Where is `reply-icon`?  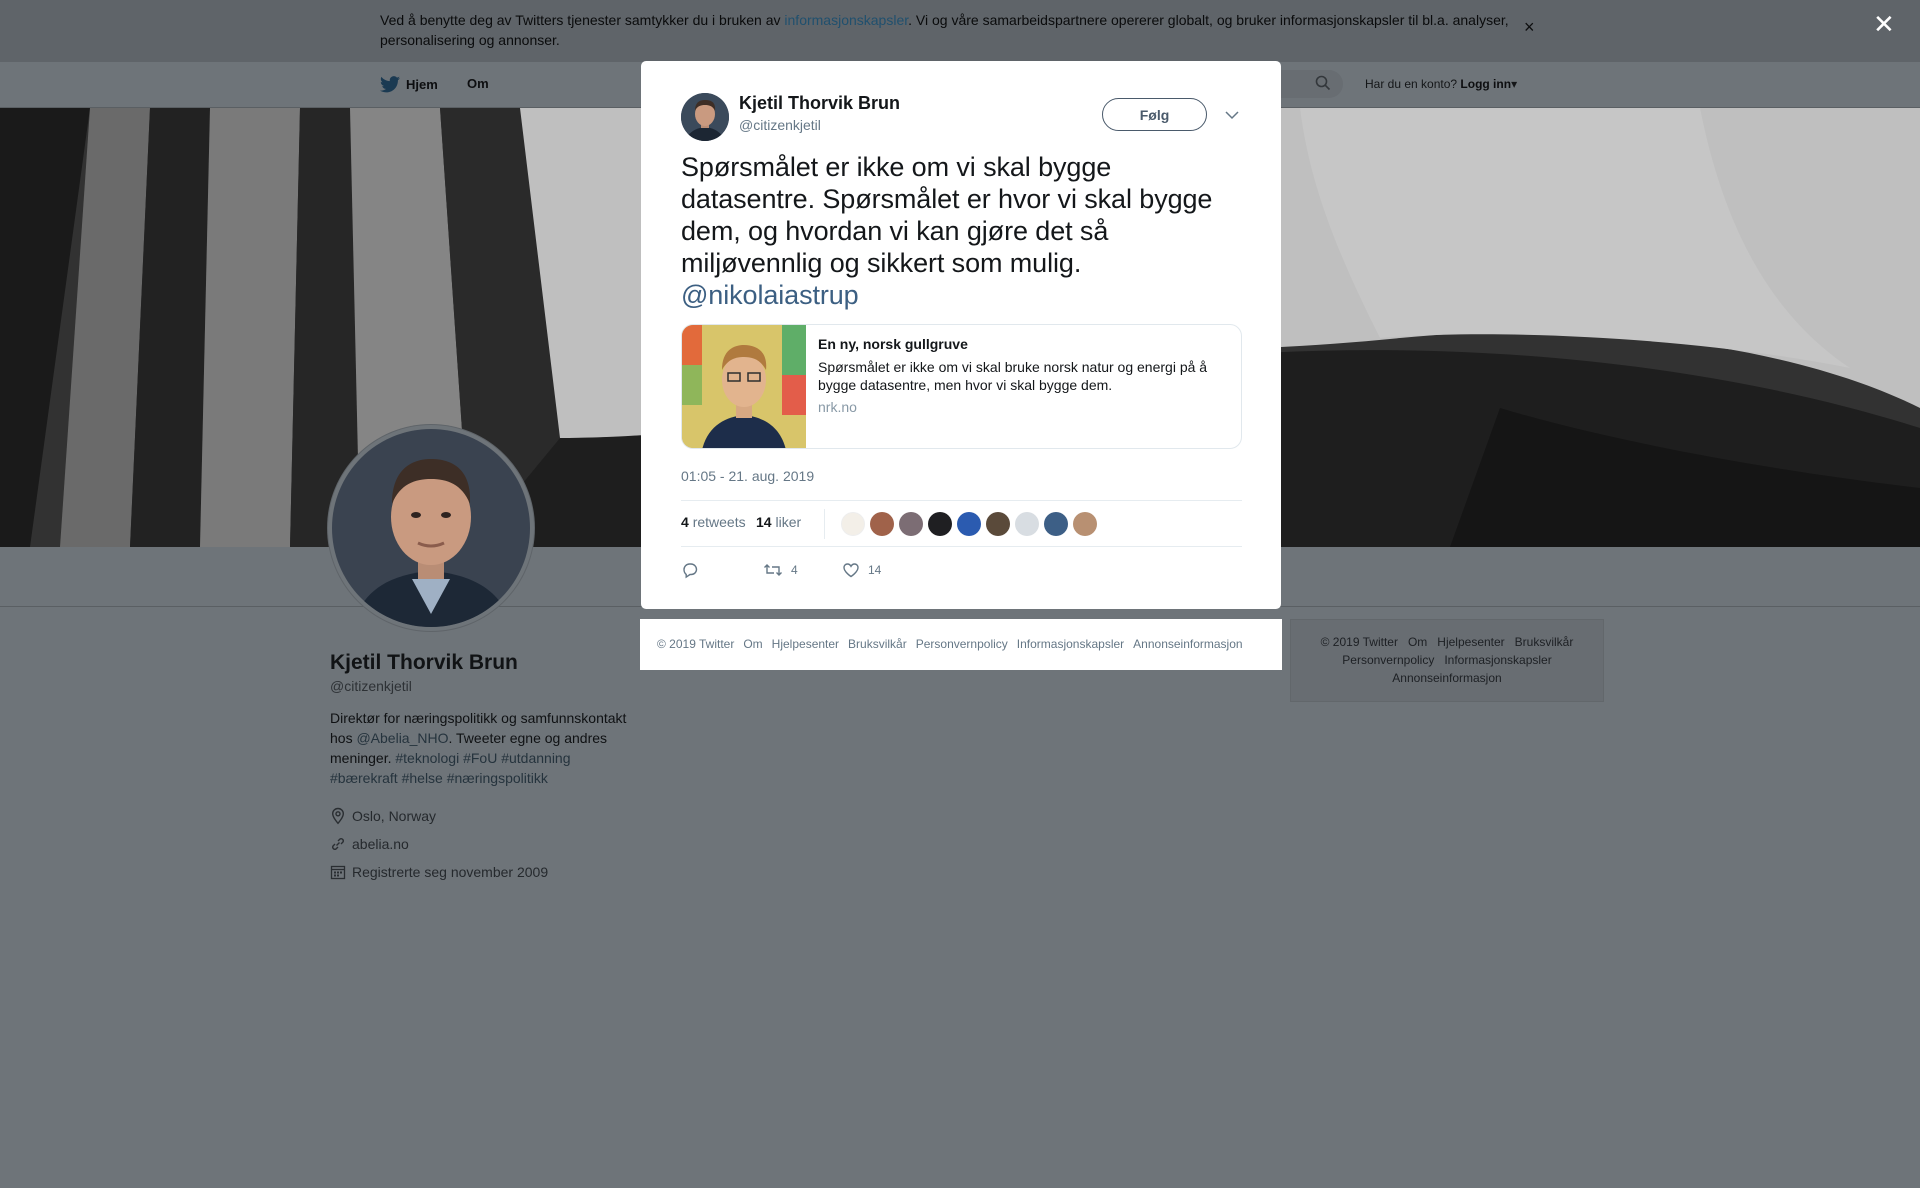
reply-icon is located at coordinates (690, 571).